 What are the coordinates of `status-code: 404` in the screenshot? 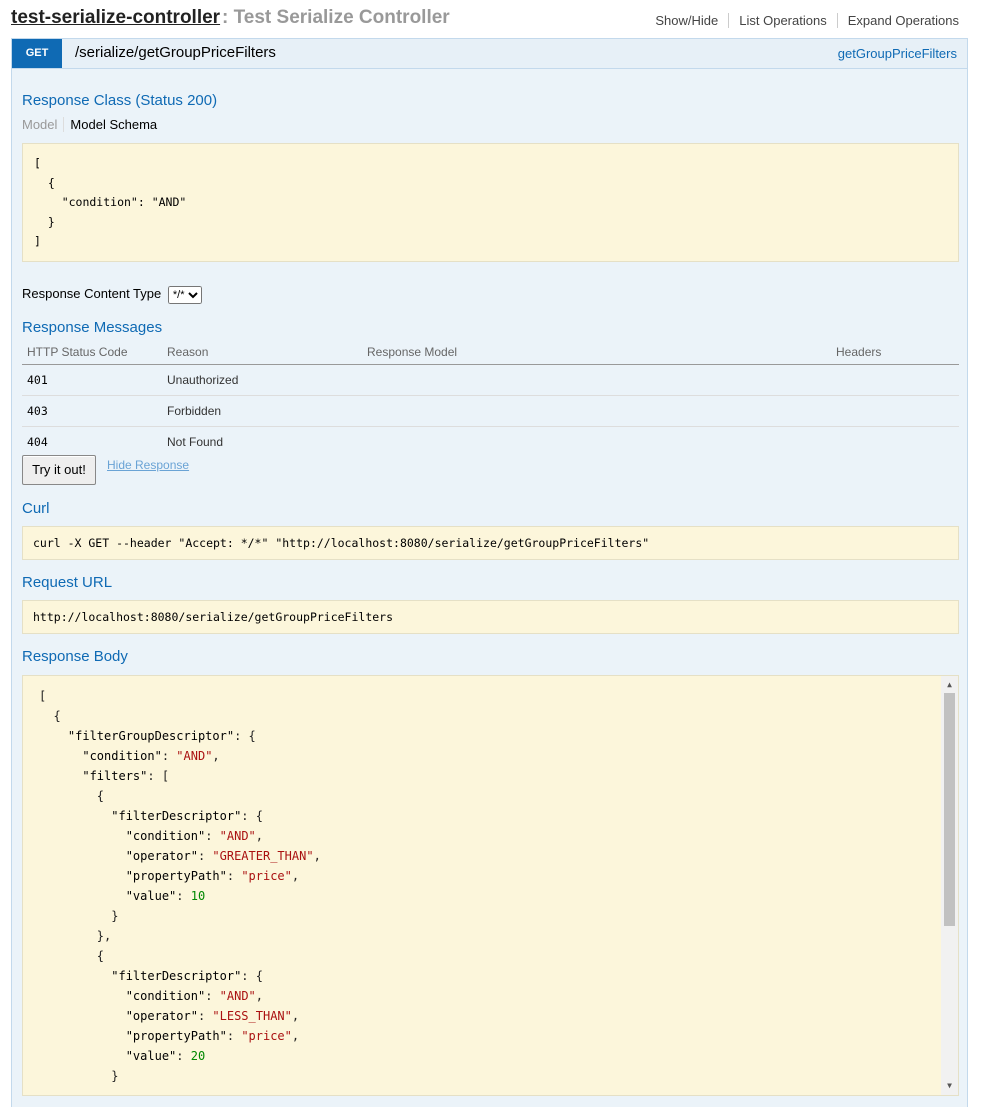 It's located at (37, 442).